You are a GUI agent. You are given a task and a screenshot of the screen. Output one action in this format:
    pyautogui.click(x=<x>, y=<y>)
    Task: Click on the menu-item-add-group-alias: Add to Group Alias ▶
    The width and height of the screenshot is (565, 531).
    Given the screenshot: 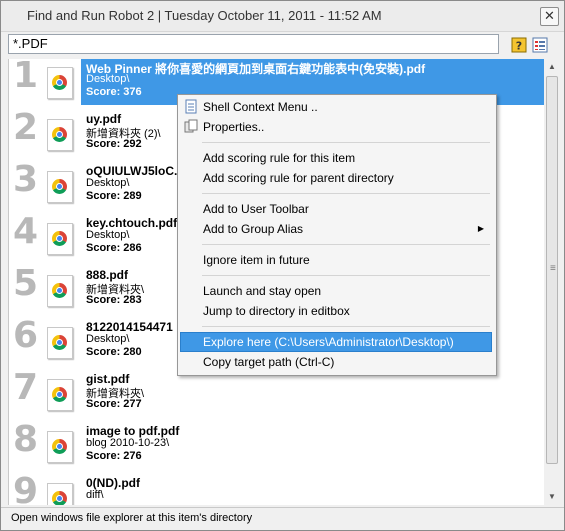 What is the action you would take?
    pyautogui.click(x=336, y=229)
    